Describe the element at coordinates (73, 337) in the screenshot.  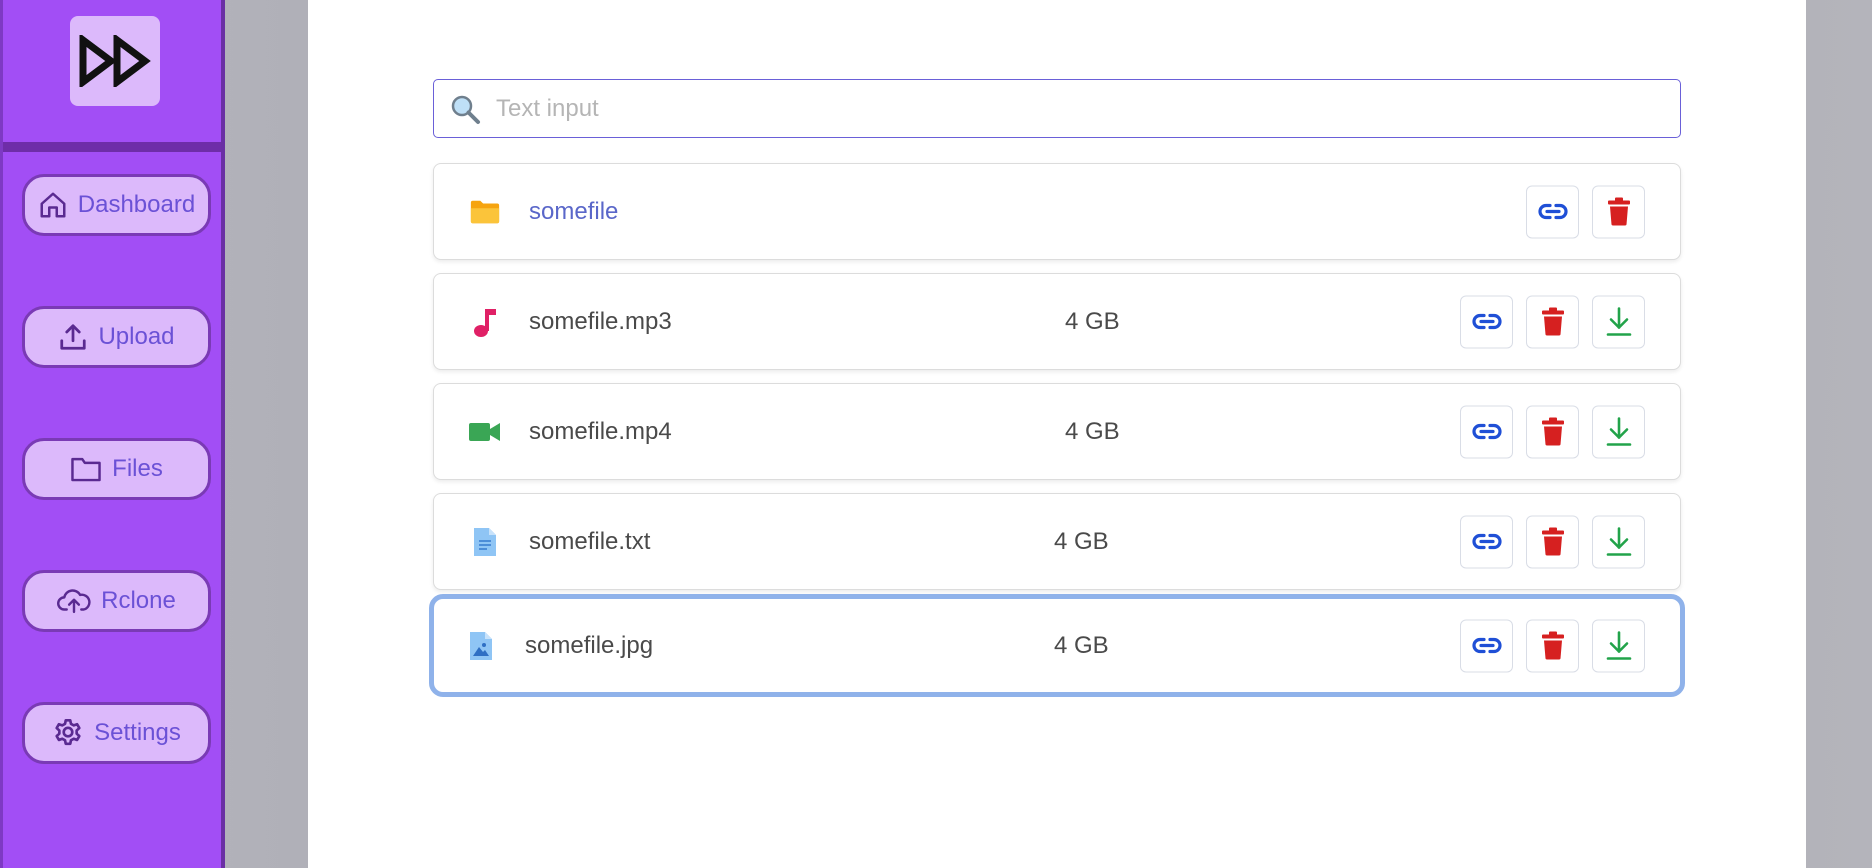
I see `upload-icon` at that location.